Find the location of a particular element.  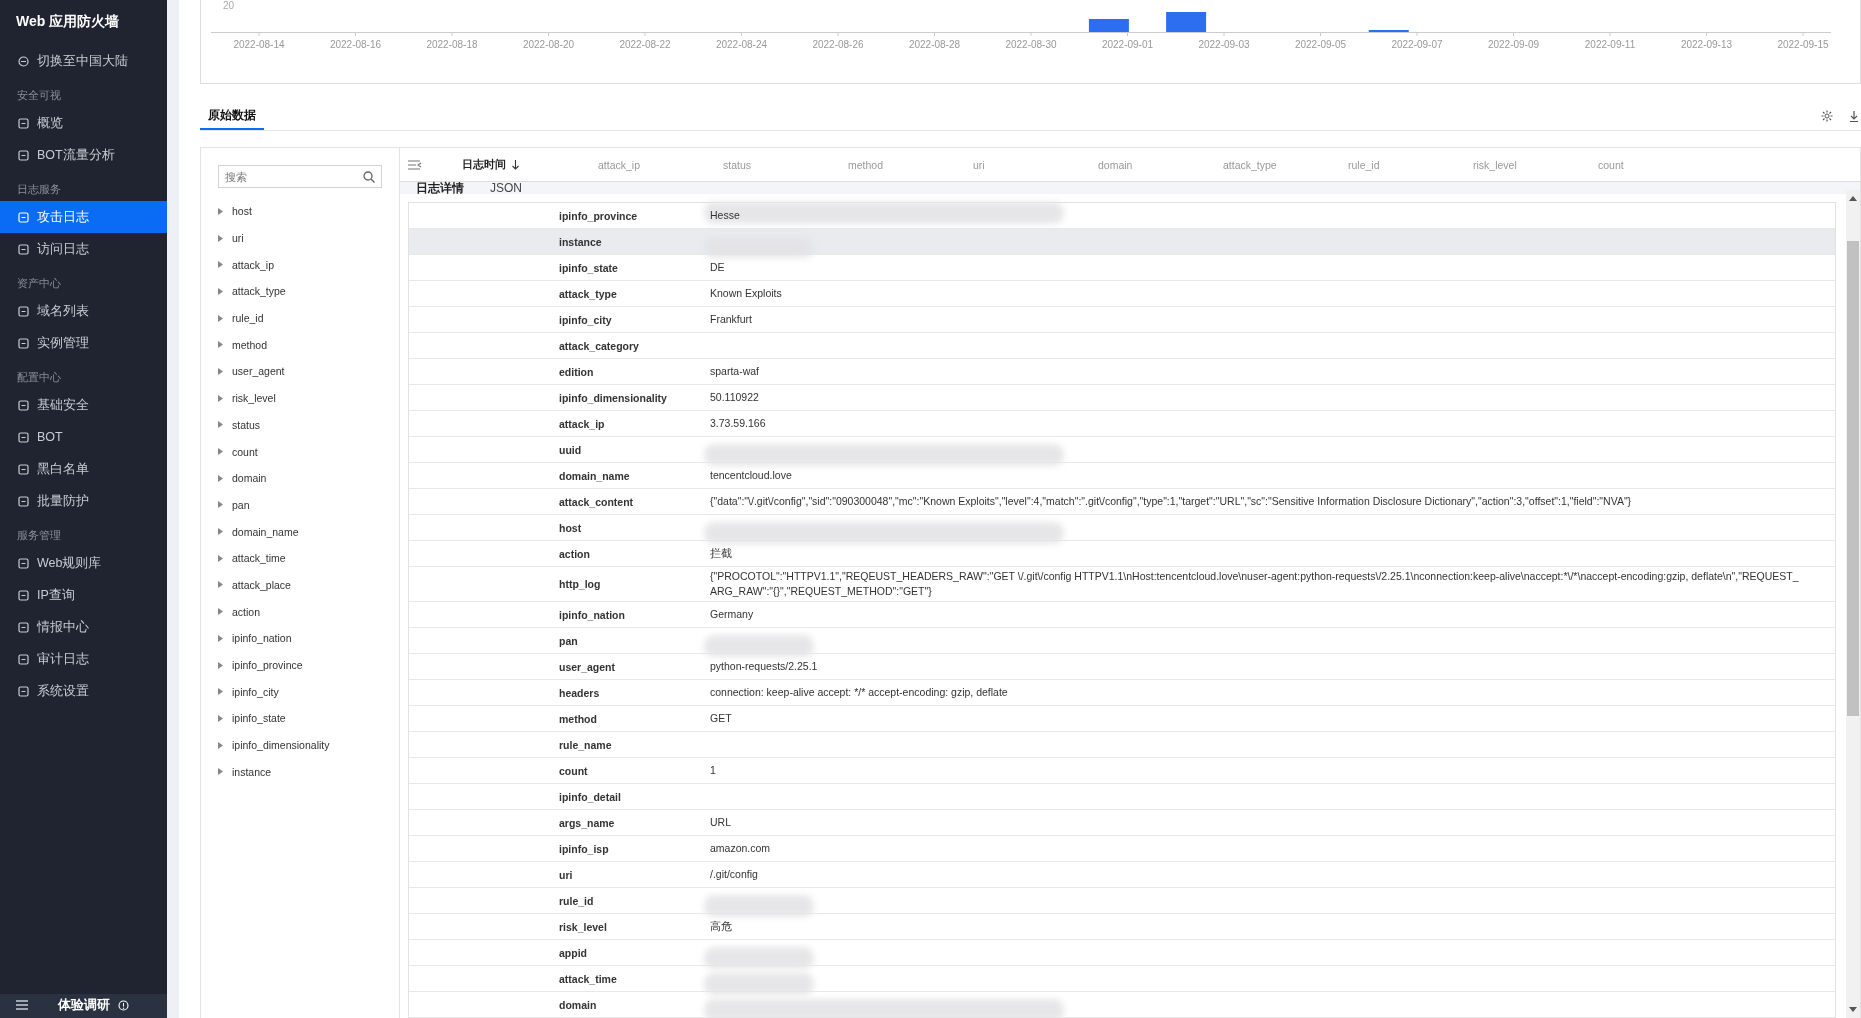

sidebar-item: BOT流量分析 is located at coordinates (83, 155).